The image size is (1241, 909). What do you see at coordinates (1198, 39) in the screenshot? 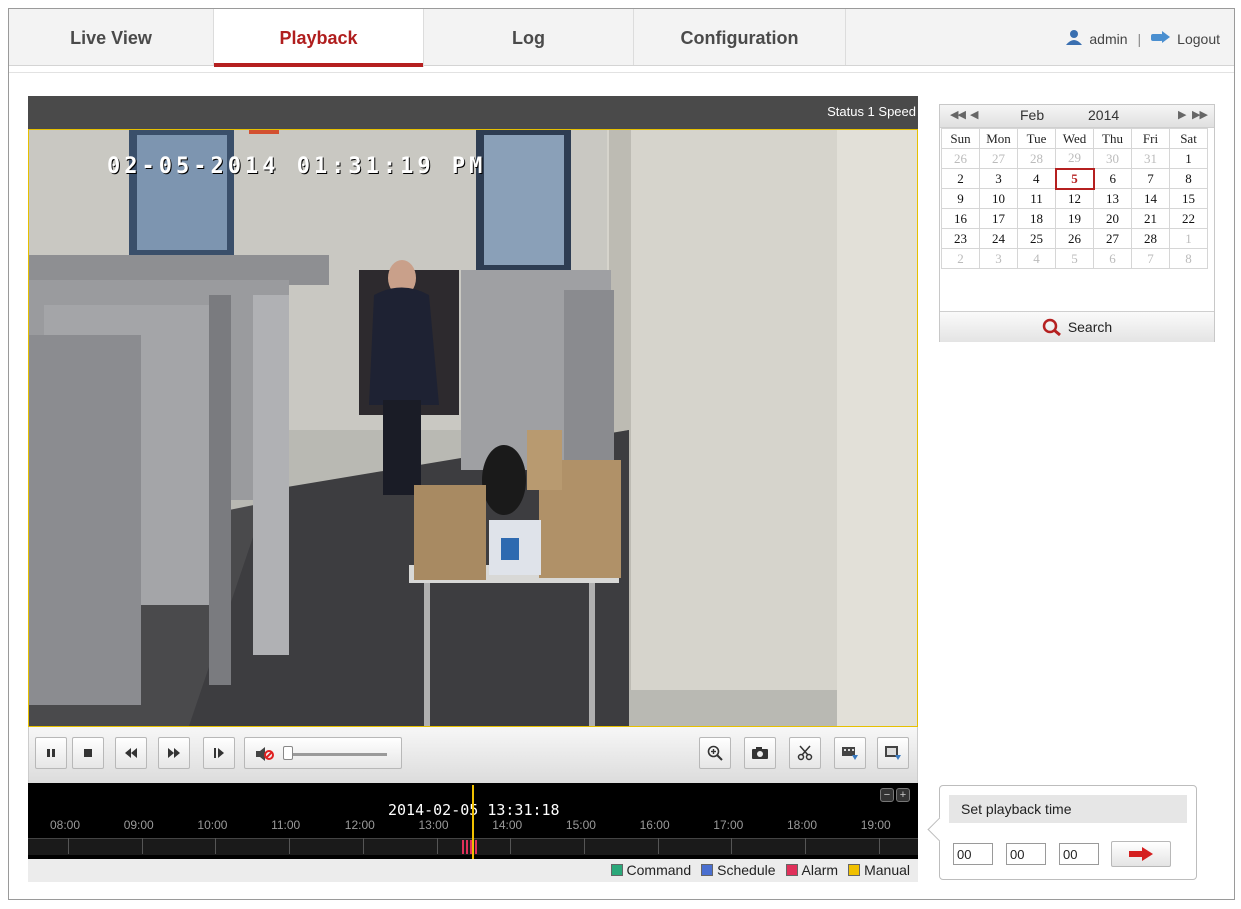
I see `logout-link: Logout` at bounding box center [1198, 39].